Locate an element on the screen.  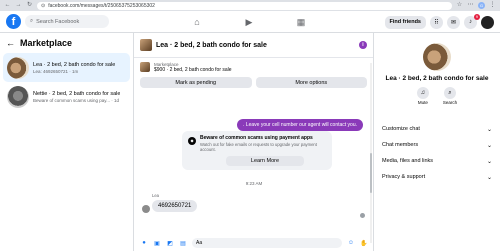
browser-profile-avatar: G is located at coordinates (481, 5).